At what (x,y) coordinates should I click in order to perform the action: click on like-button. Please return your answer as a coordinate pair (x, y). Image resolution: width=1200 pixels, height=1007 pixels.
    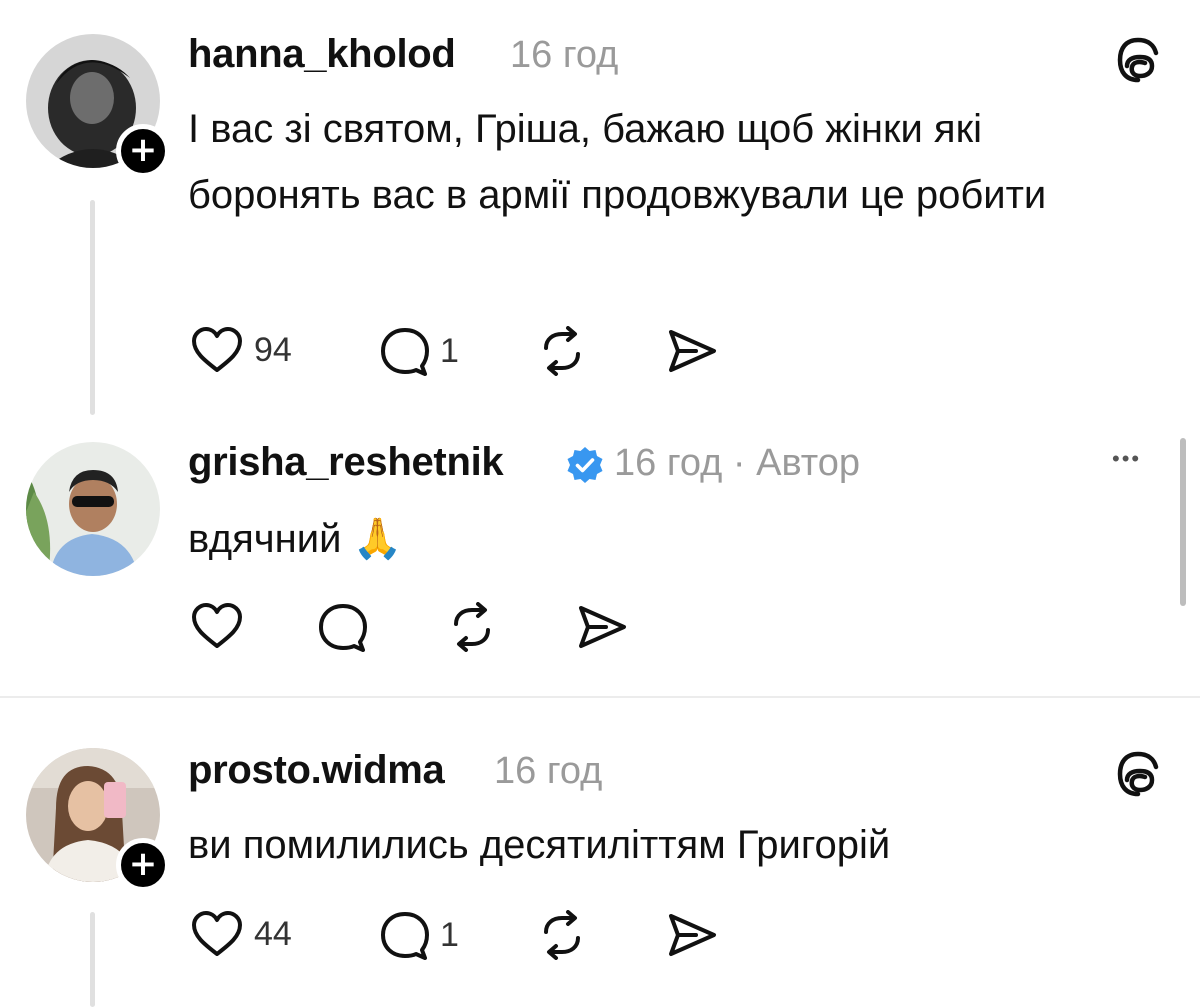
    Looking at the image, I should click on (217, 626).